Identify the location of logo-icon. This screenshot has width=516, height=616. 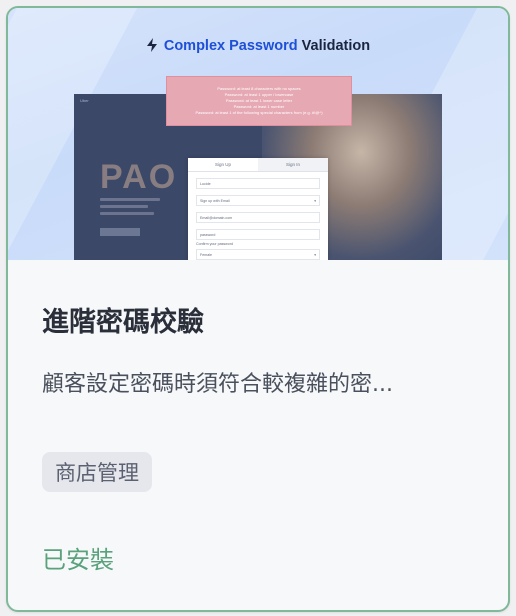
(151, 45).